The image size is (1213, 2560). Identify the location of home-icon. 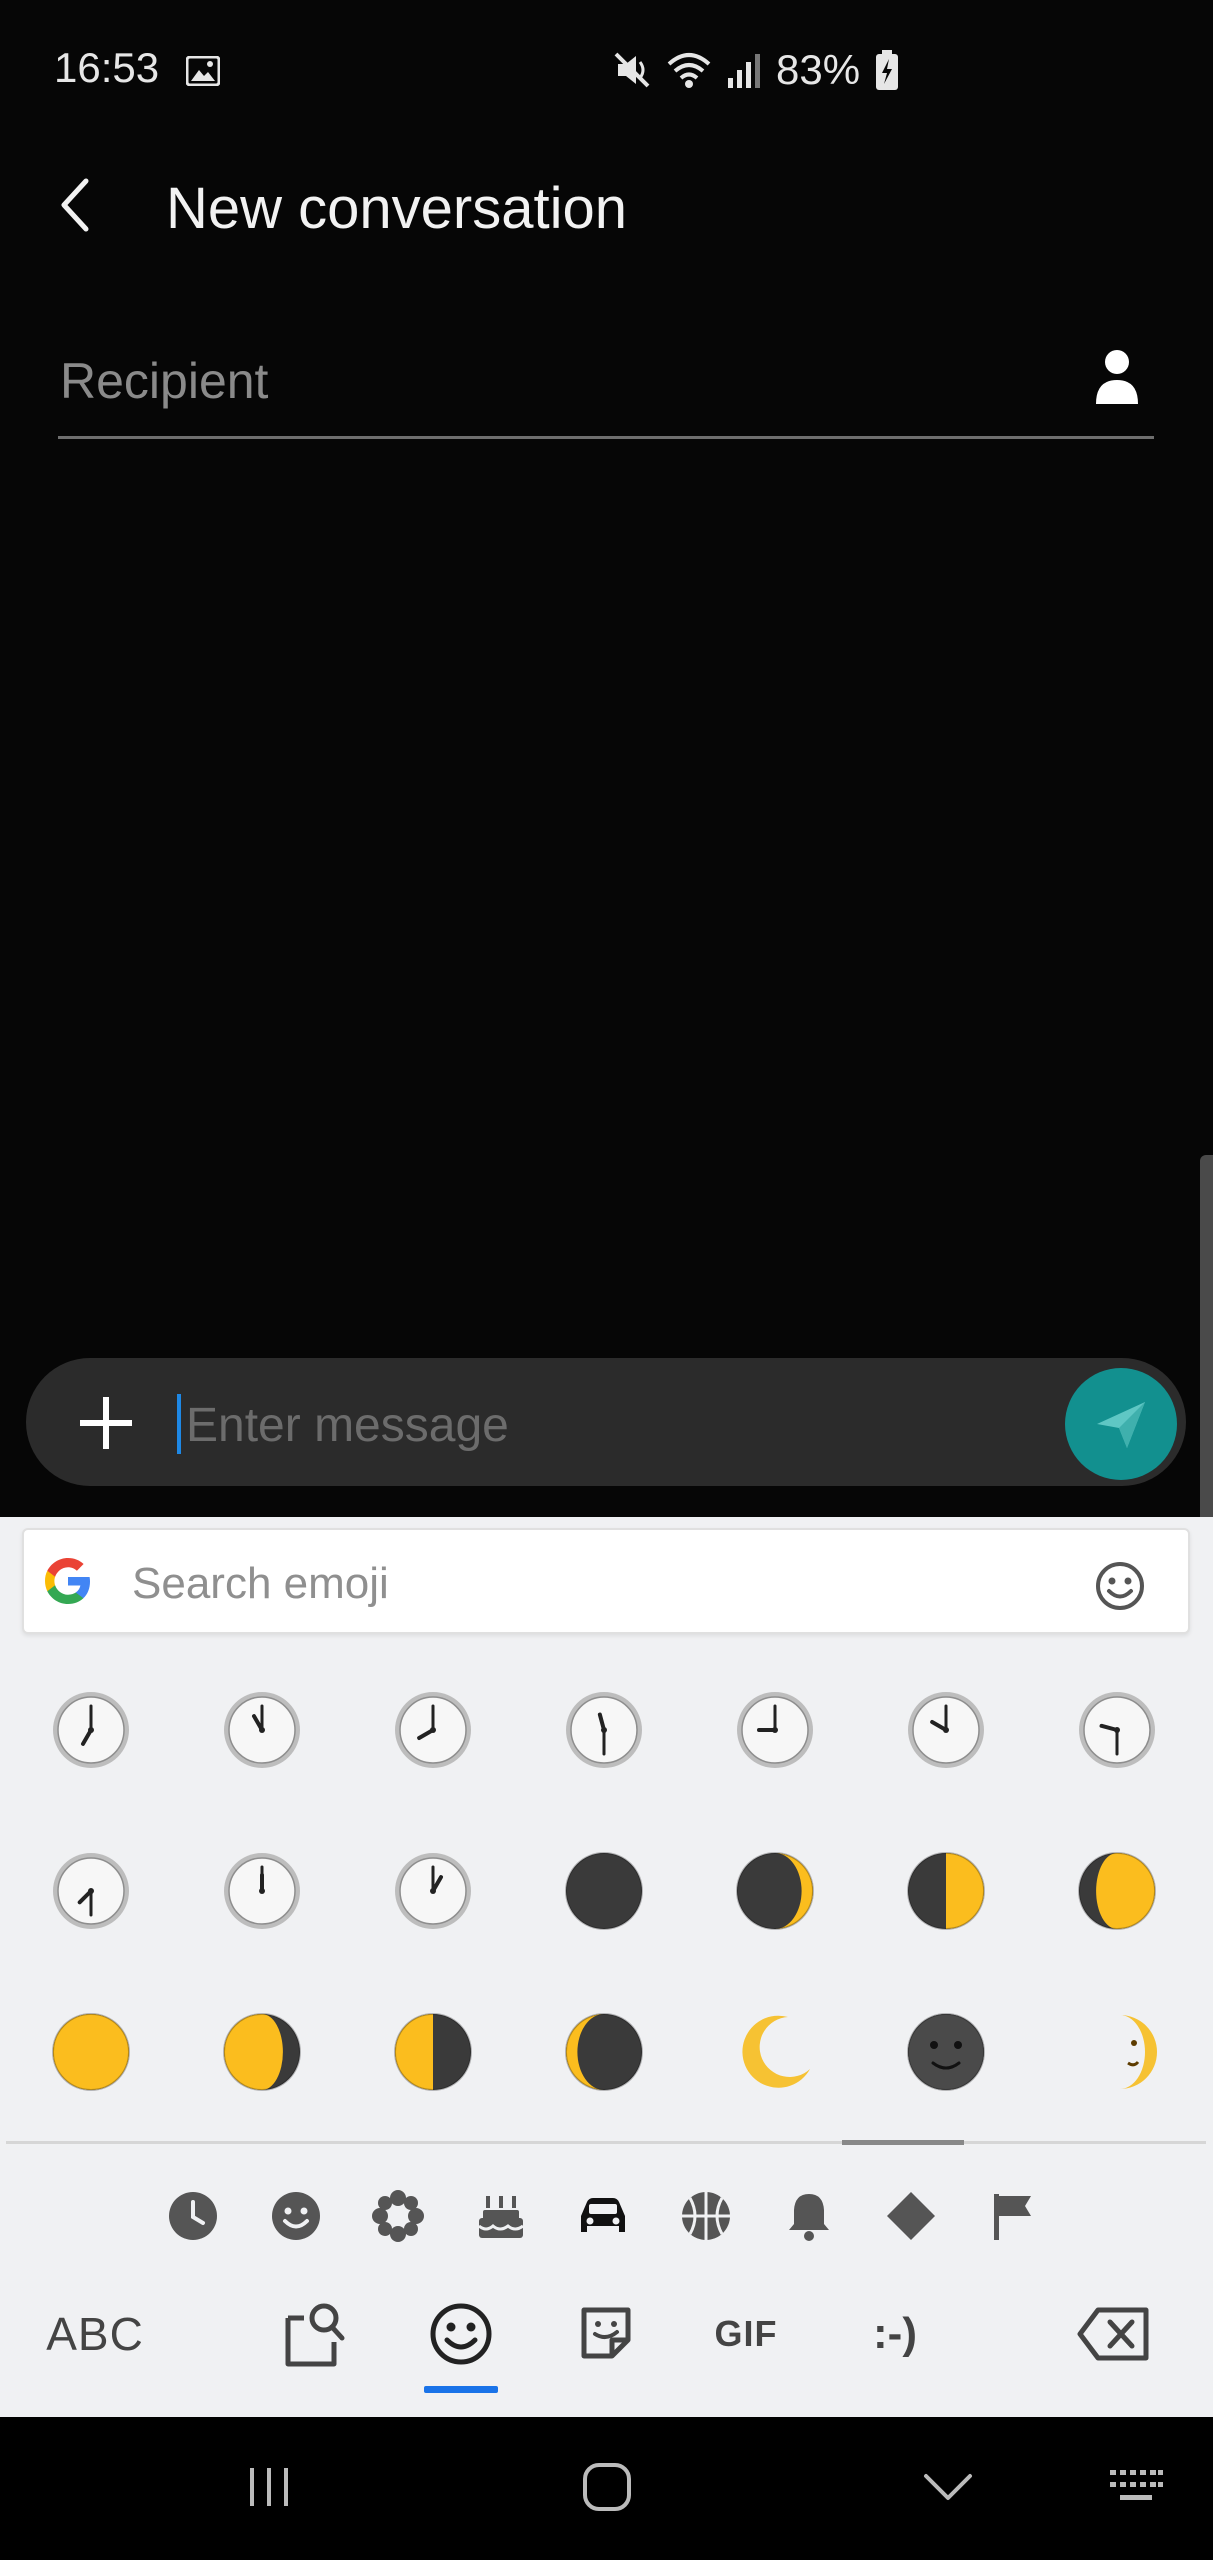
(607, 2487).